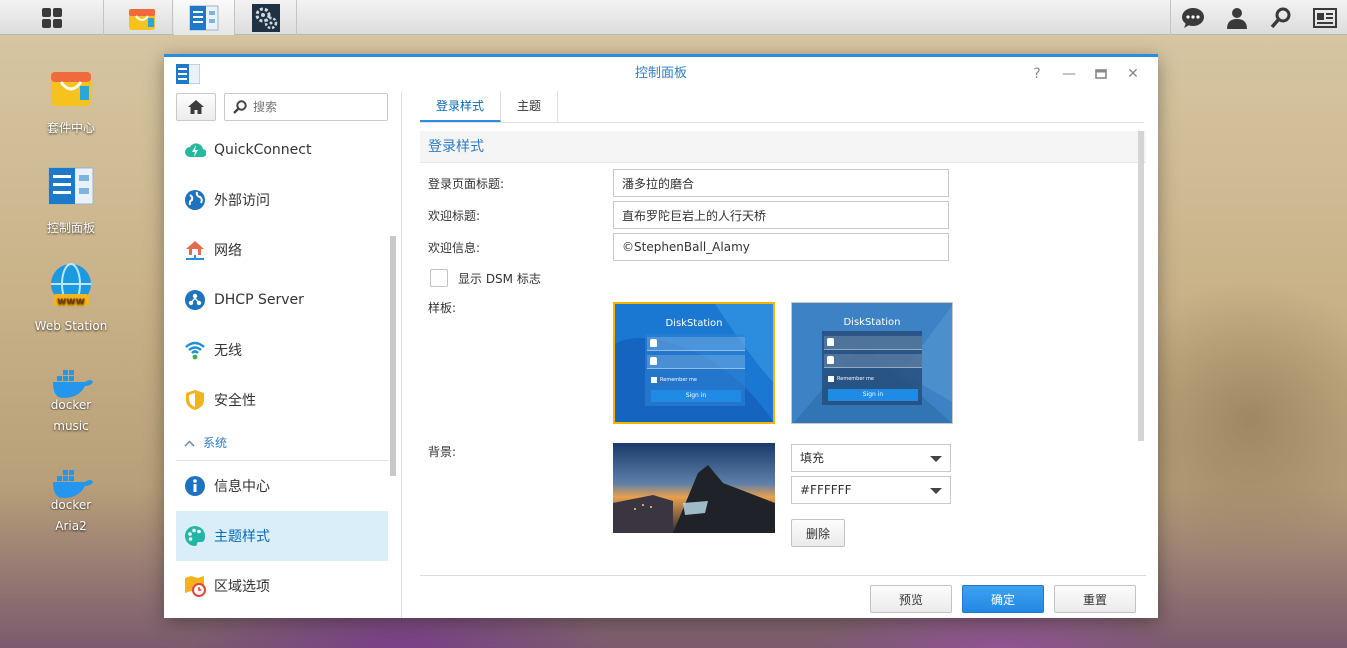 This screenshot has height=648, width=1347. I want to click on window-titlebar: 控制面板 ? — ✕, so click(661, 74).